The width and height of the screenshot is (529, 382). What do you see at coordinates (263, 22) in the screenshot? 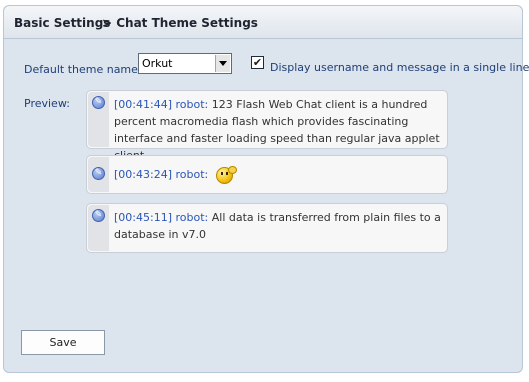
I see `title-bar: Basic Settings > Chat Theme Settings` at bounding box center [263, 22].